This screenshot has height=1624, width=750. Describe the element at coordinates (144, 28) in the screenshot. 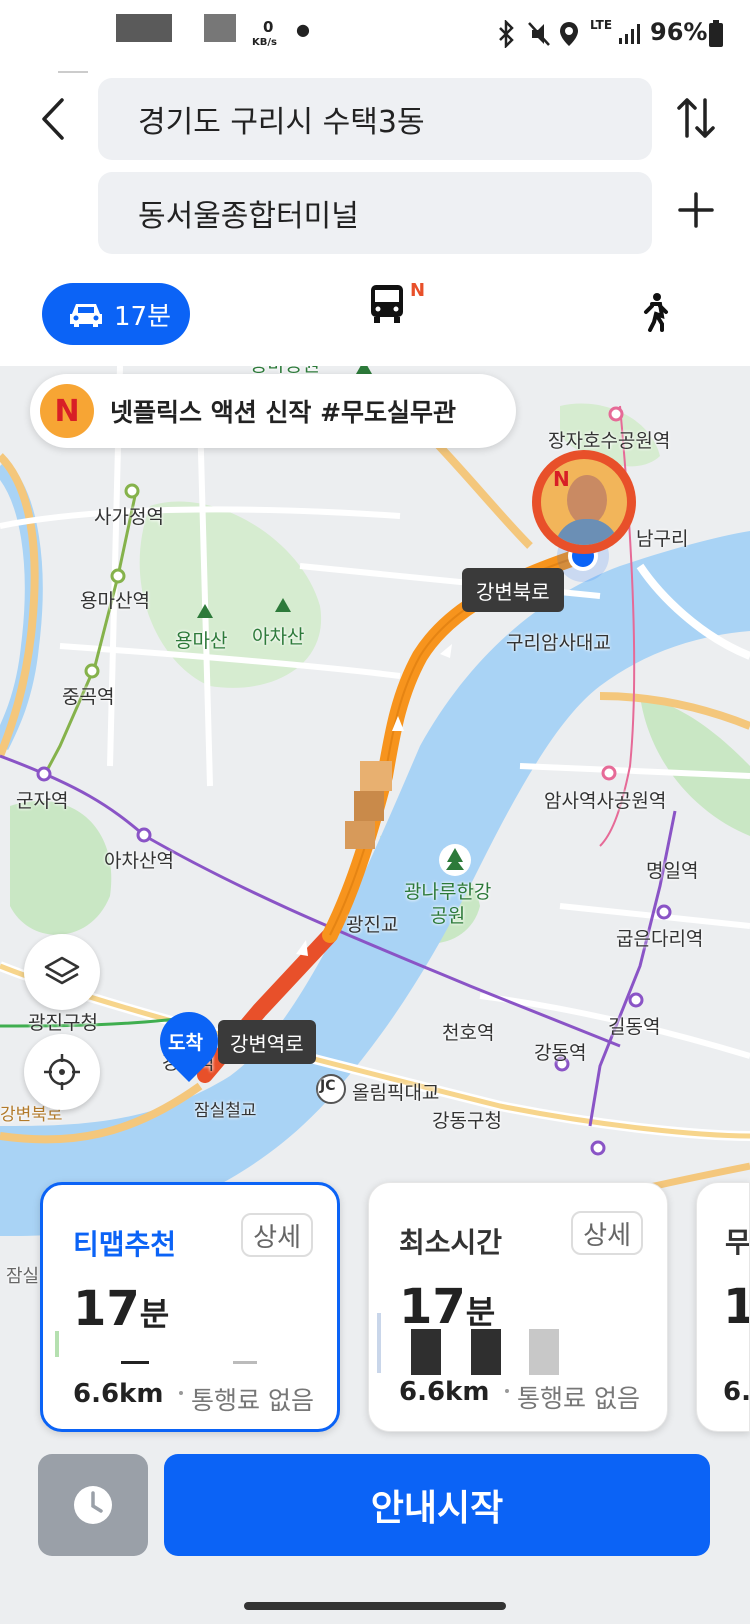

I see `redacted-time` at that location.